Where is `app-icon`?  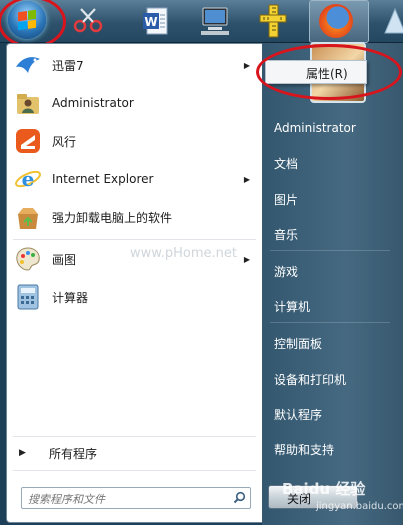 app-icon is located at coordinates (389, 21).